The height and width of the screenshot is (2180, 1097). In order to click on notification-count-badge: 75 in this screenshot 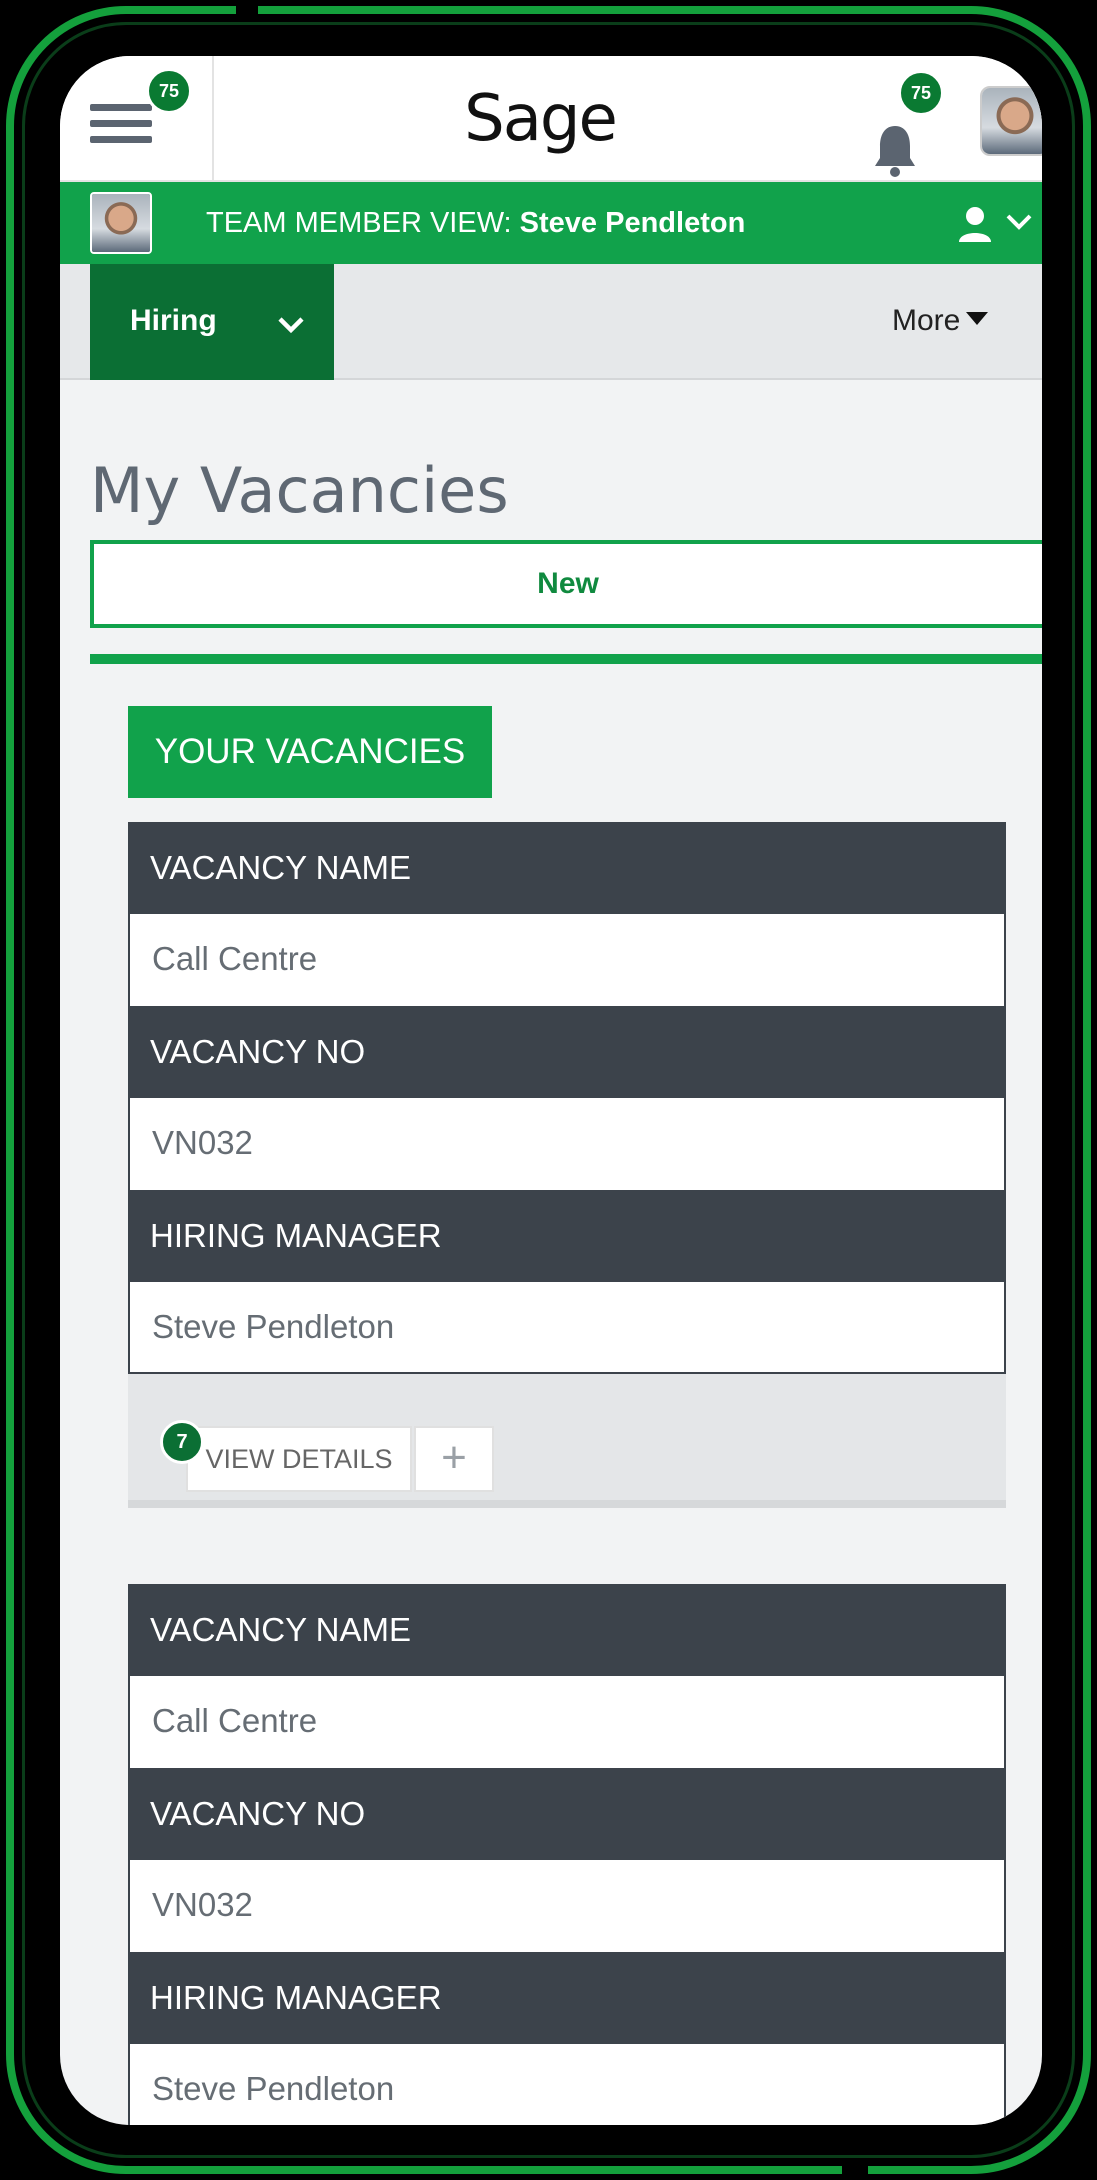, I will do `click(921, 93)`.